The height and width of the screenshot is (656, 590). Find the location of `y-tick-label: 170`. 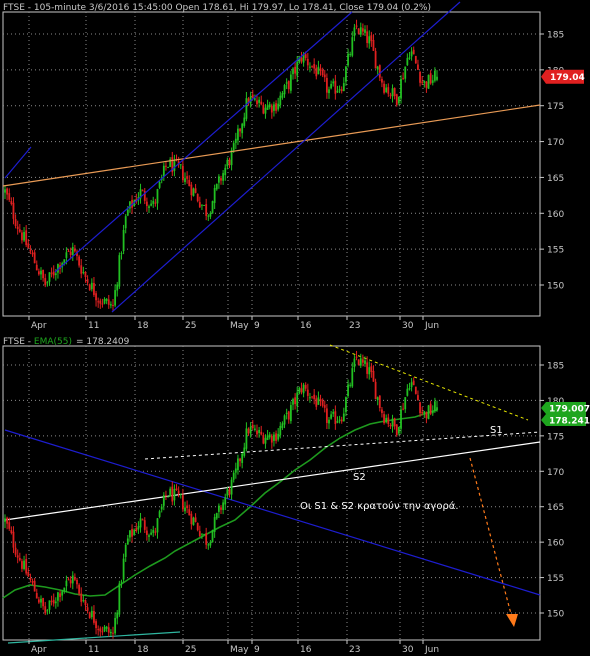

y-tick-label: 170 is located at coordinates (555, 473).